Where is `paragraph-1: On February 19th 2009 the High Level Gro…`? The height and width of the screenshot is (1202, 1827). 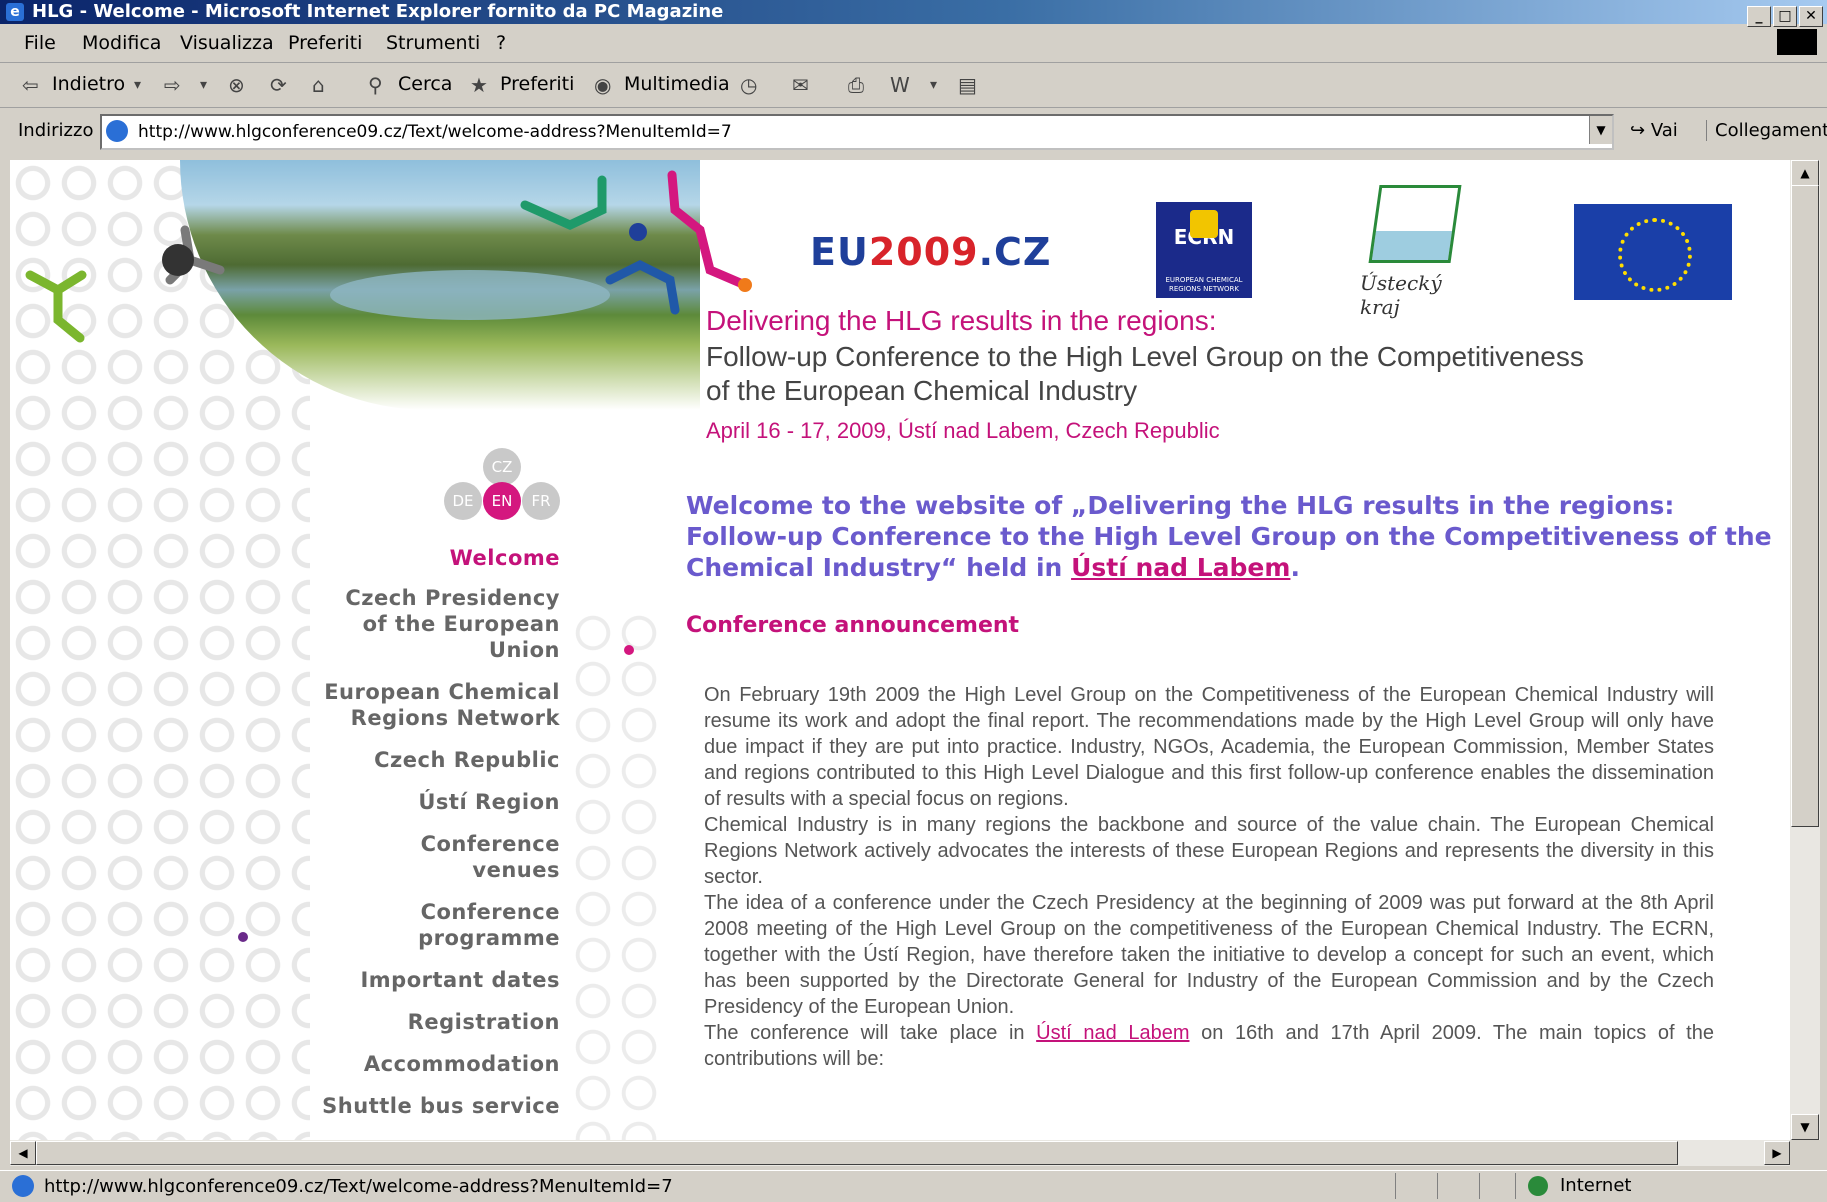 paragraph-1: On February 19th 2009 the High Level Gro… is located at coordinates (1209, 747).